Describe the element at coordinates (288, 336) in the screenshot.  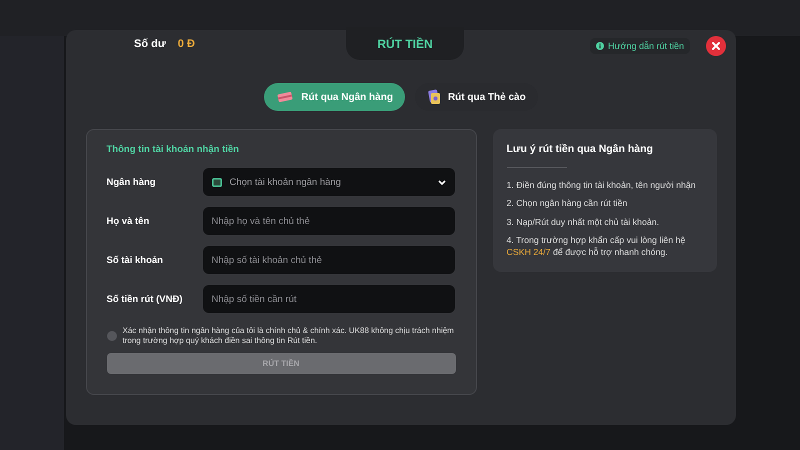
I see `consent-text: Xác nhận thông tin ngân hàng của tôi là chính chủ & chính xác. UK88 không chịu trách nhiệm trong trường hợp quý khách điền sai thông tin Rút tiền.` at that location.